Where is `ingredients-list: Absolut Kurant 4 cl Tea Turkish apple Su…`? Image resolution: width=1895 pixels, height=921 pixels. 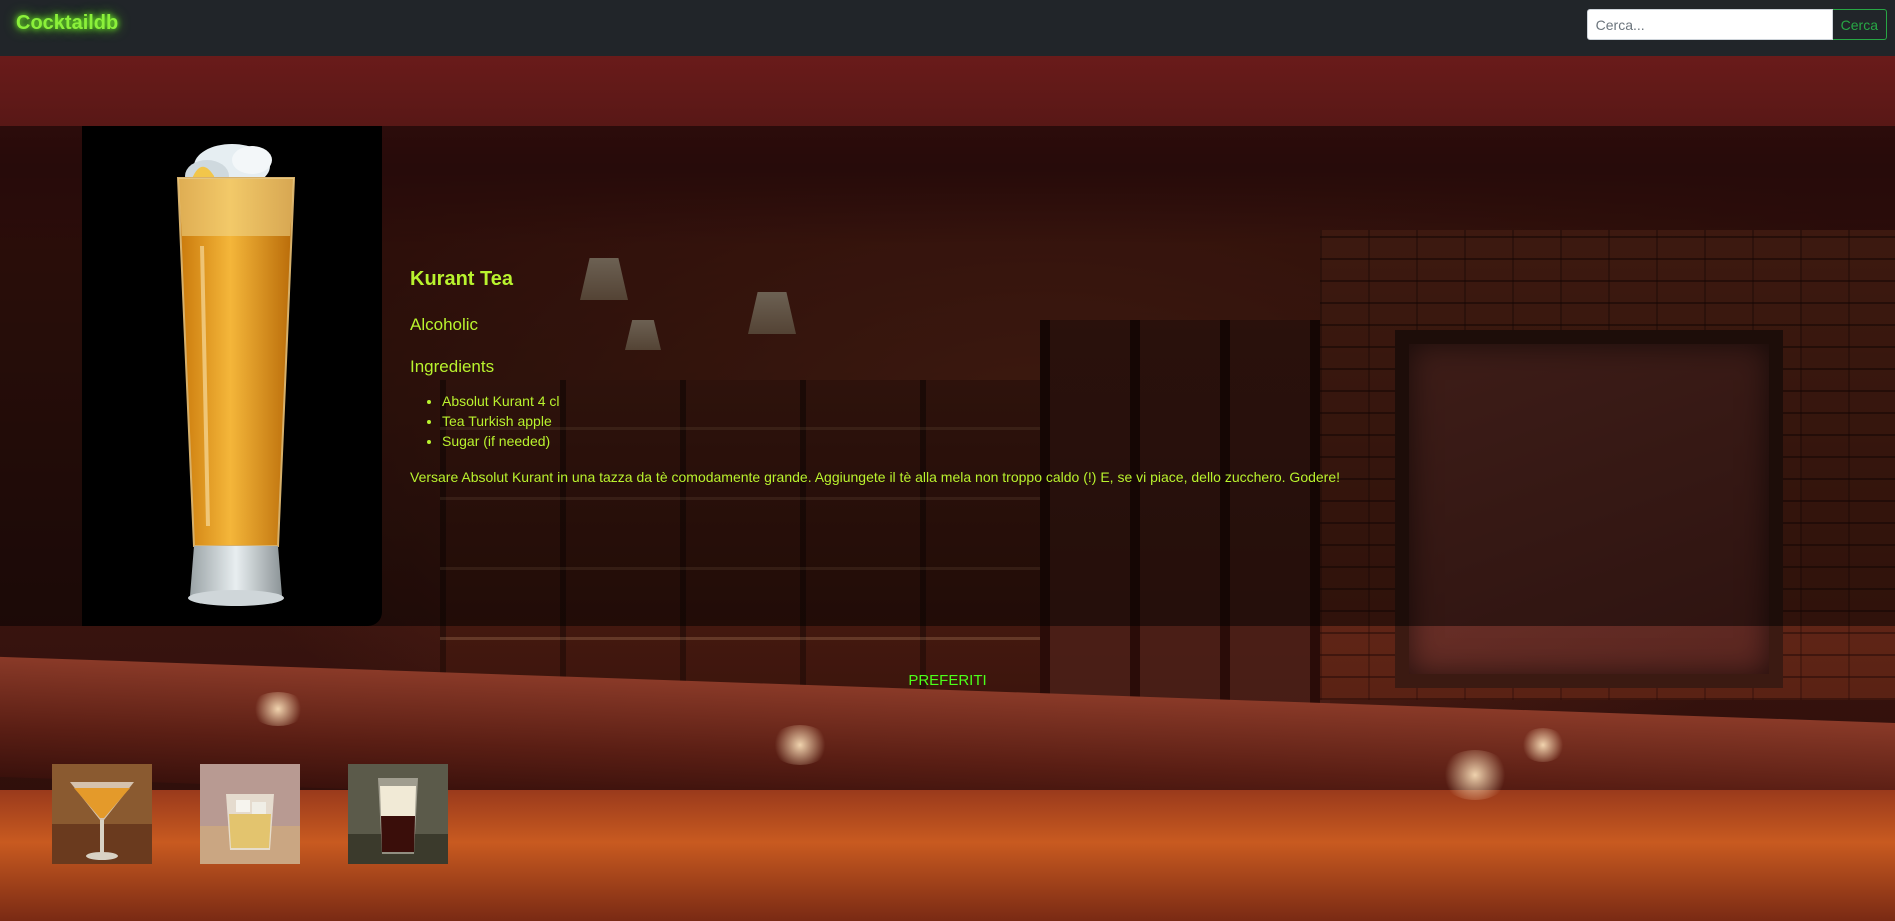
ingredients-list: Absolut Kurant 4 cl Tea Turkish apple Su… is located at coordinates (875, 421).